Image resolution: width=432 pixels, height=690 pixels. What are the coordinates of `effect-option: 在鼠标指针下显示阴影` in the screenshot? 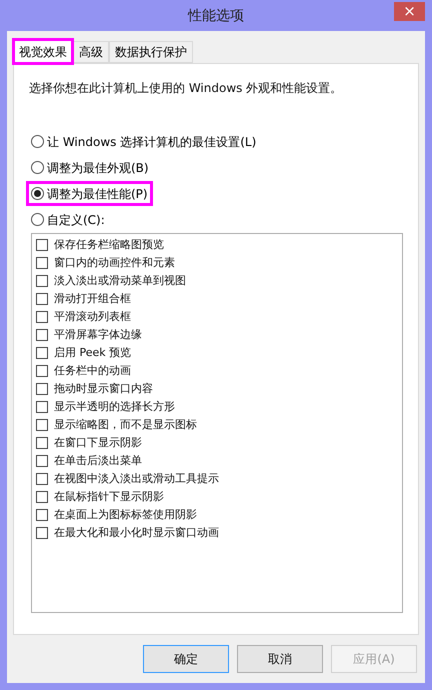 It's located at (217, 497).